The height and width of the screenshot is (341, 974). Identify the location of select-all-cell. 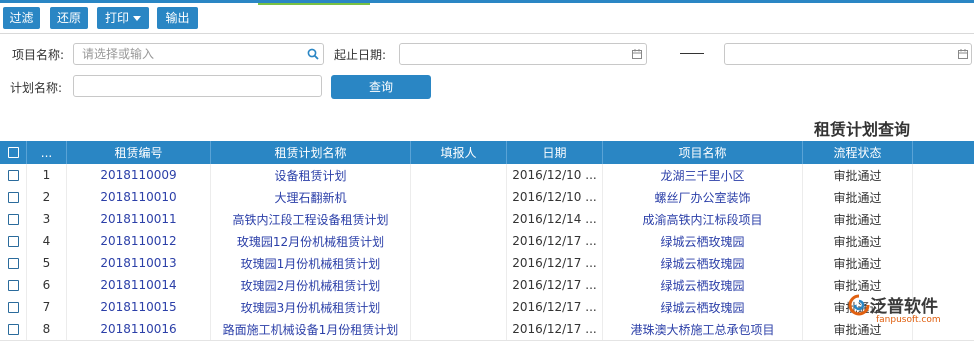
(13, 152).